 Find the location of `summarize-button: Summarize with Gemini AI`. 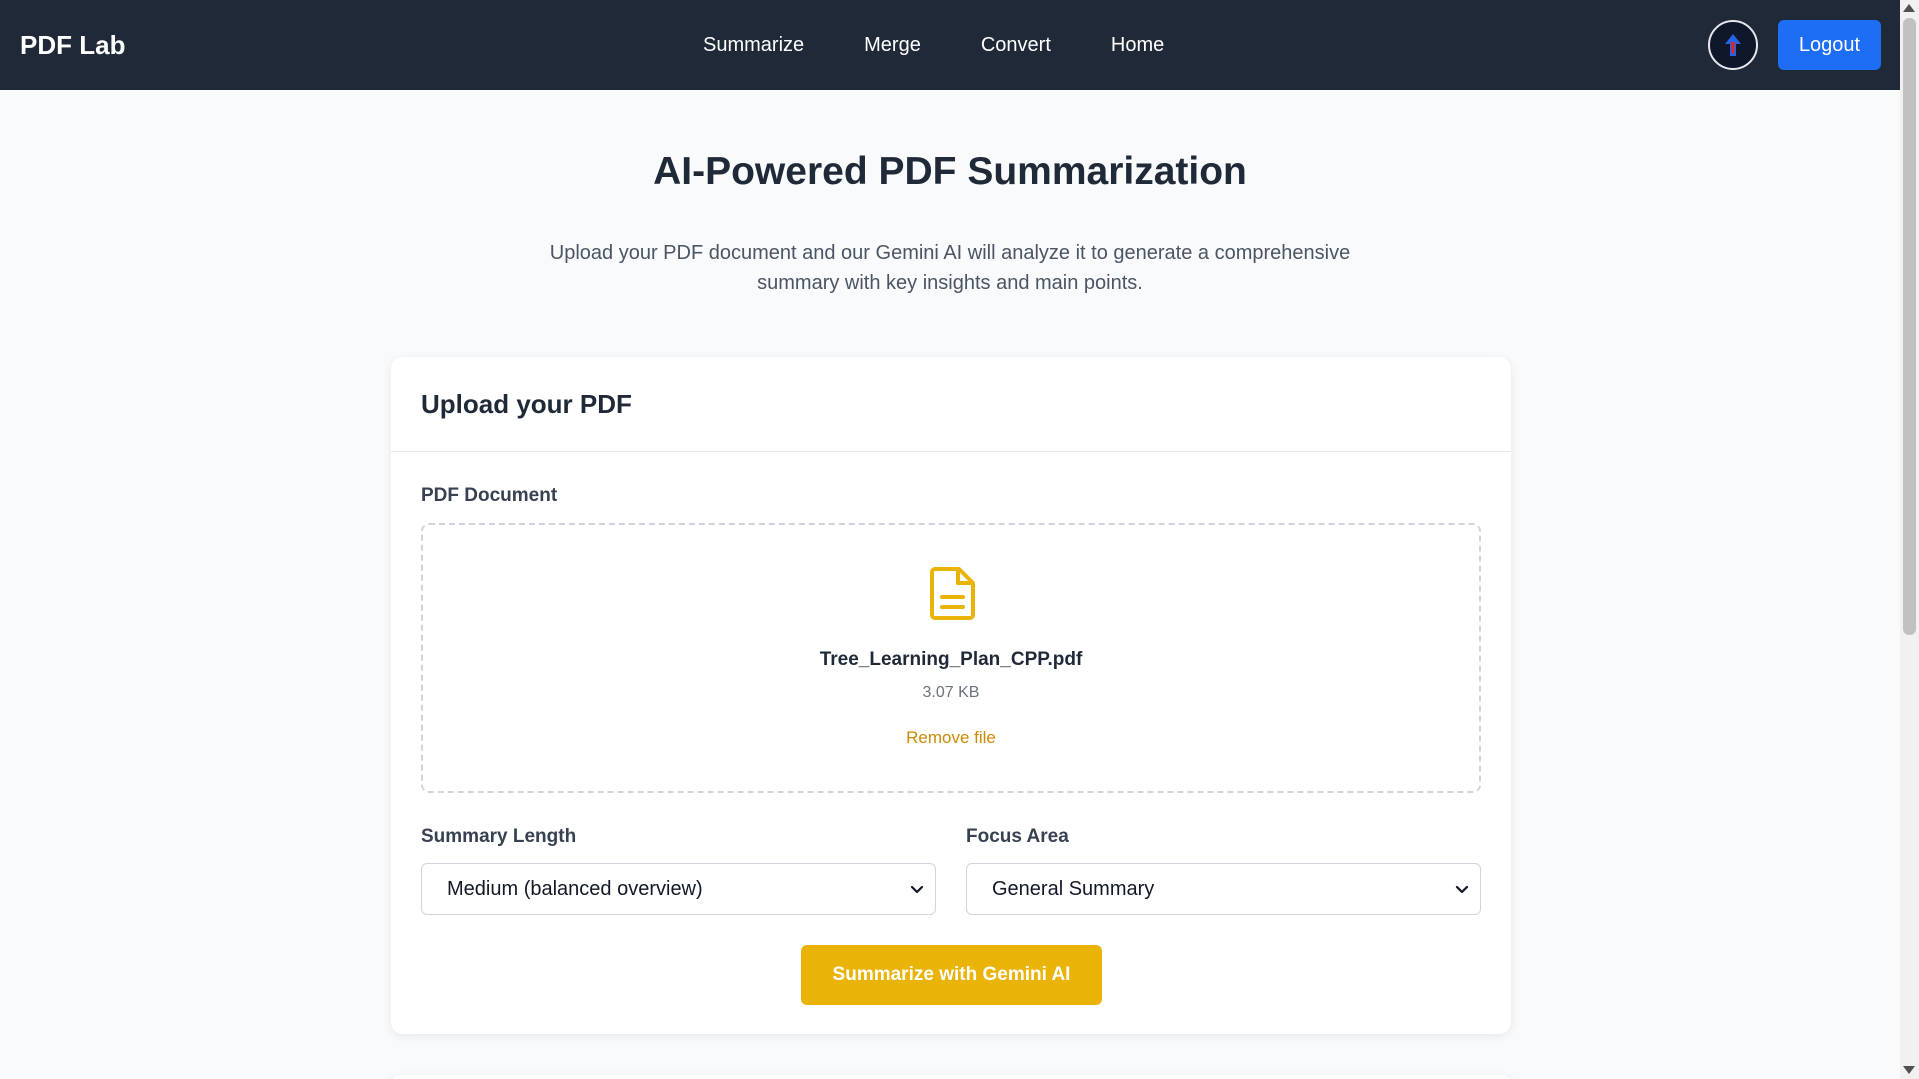

summarize-button: Summarize with Gemini AI is located at coordinates (951, 975).